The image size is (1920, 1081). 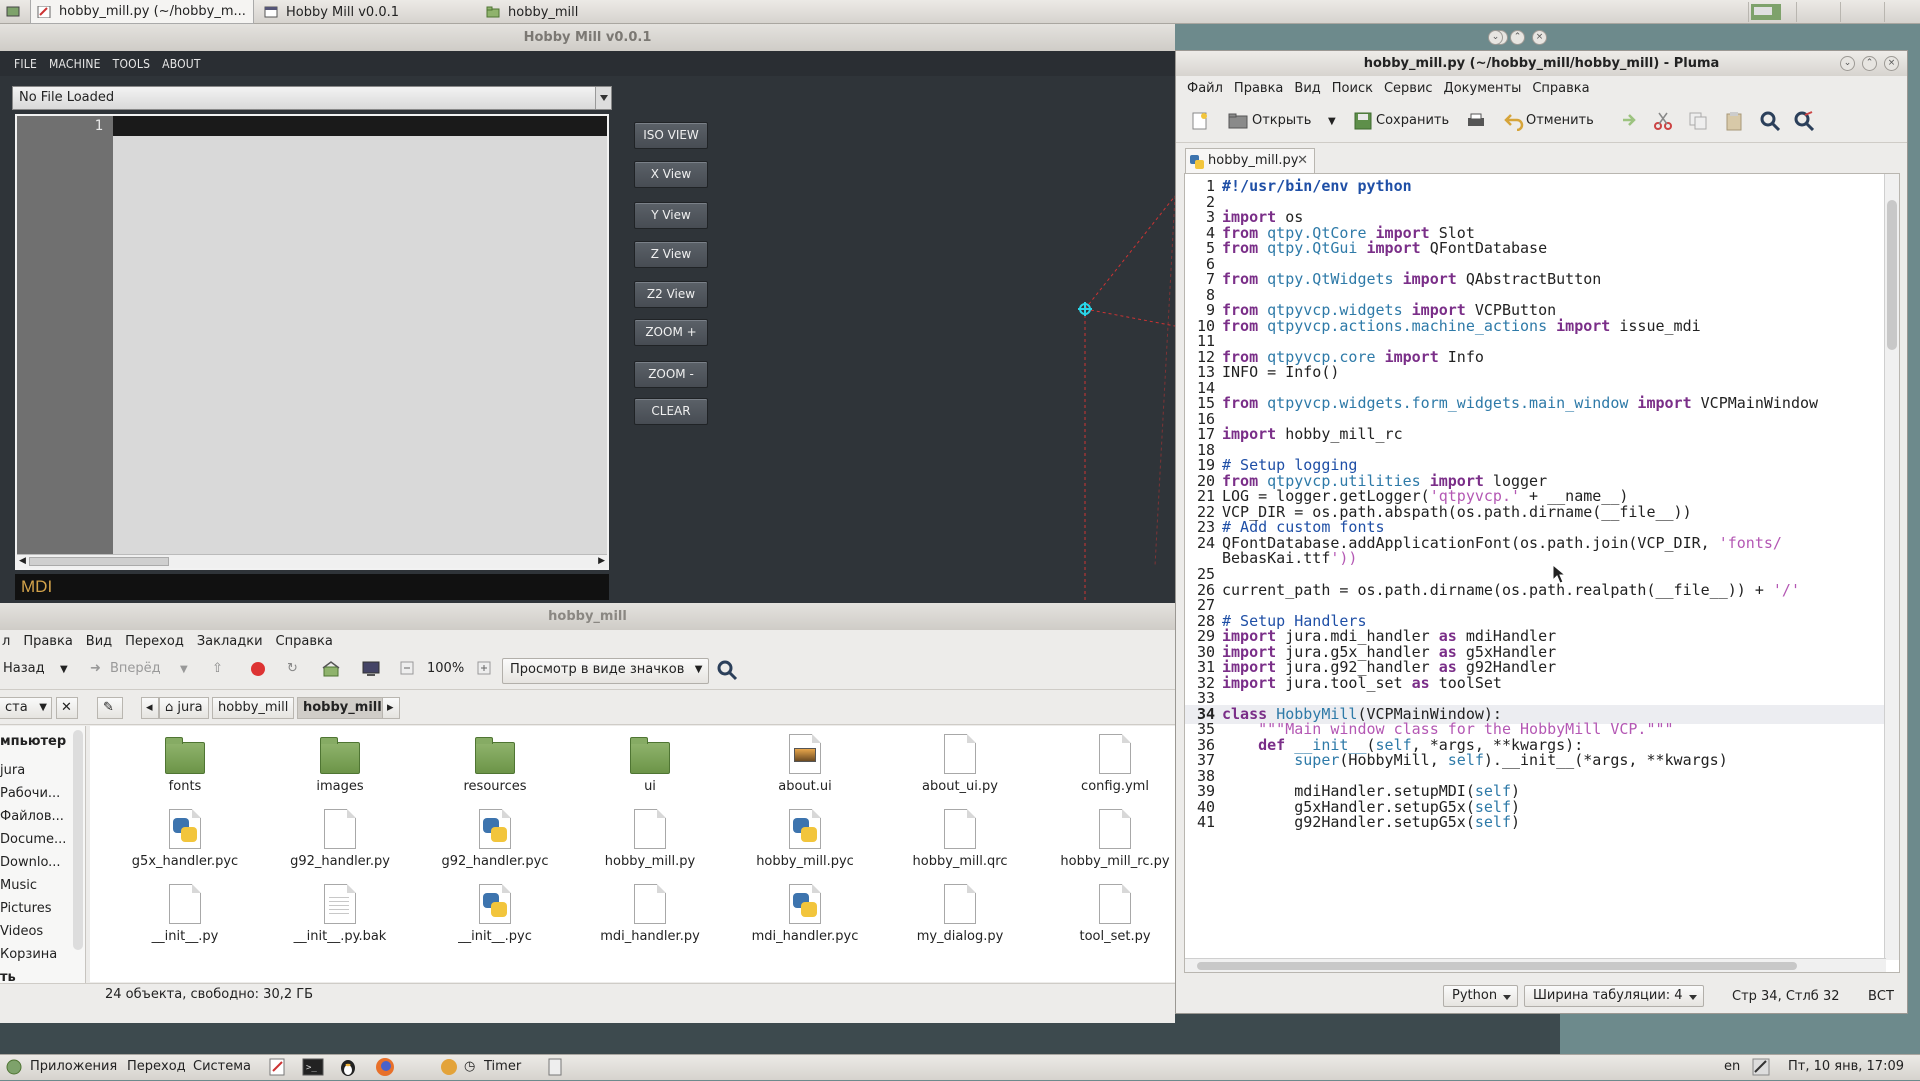 What do you see at coordinates (603, 98) in the screenshot?
I see `chevron-down-icon` at bounding box center [603, 98].